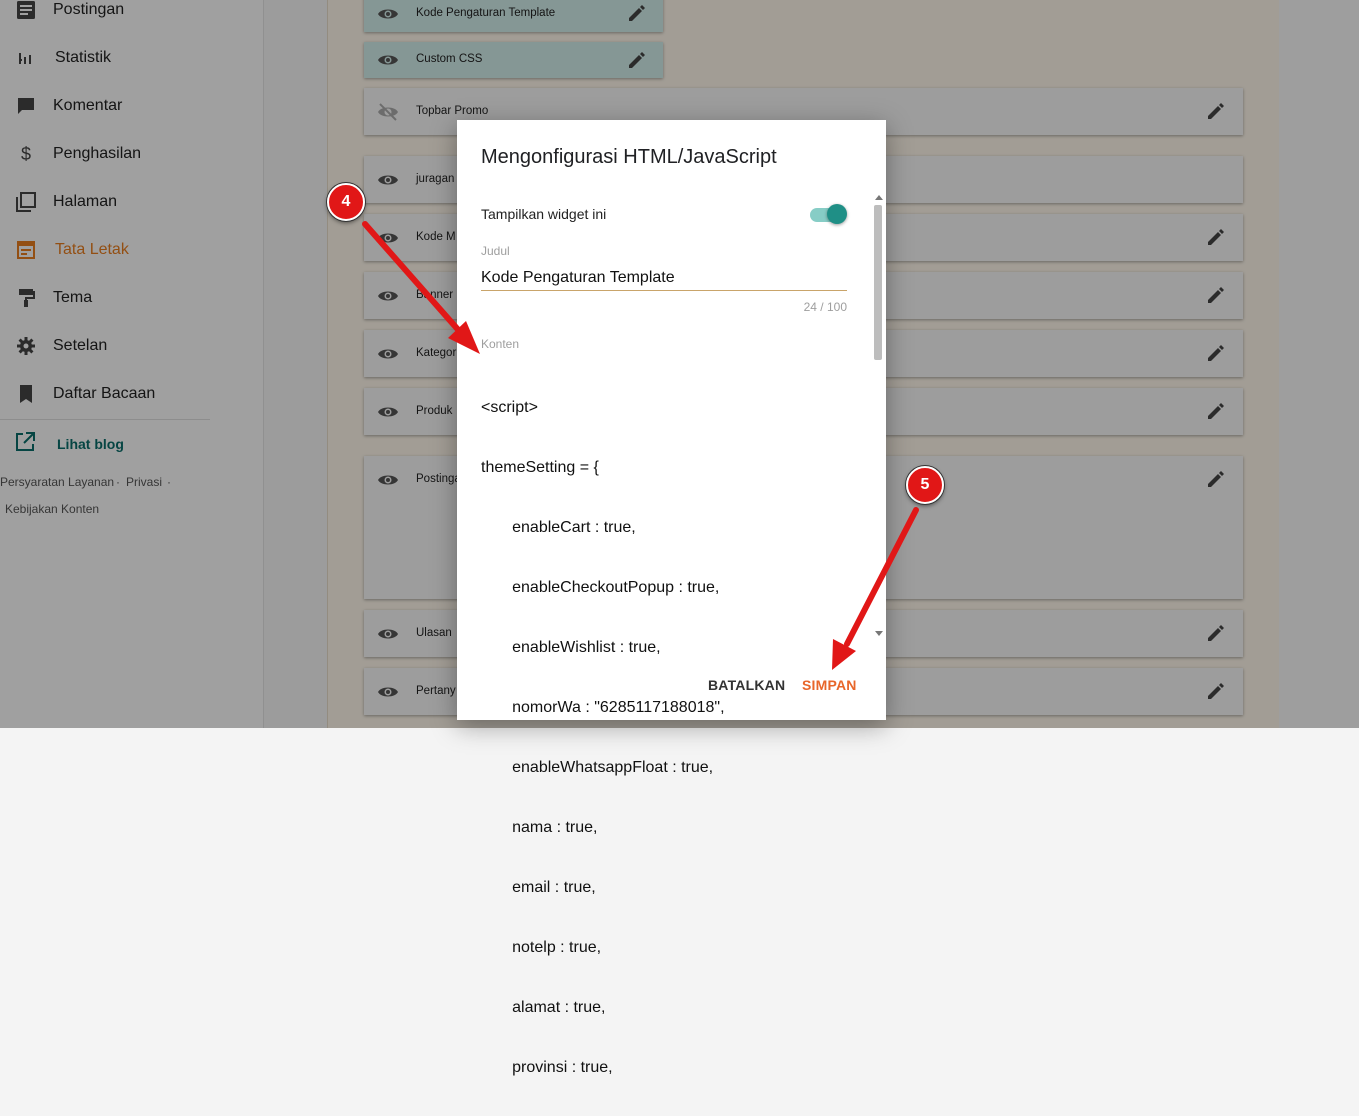 This screenshot has width=1359, height=1116. What do you see at coordinates (597, 767) in the screenshot?
I see `code-line: enableWhatsappFloat : true,` at bounding box center [597, 767].